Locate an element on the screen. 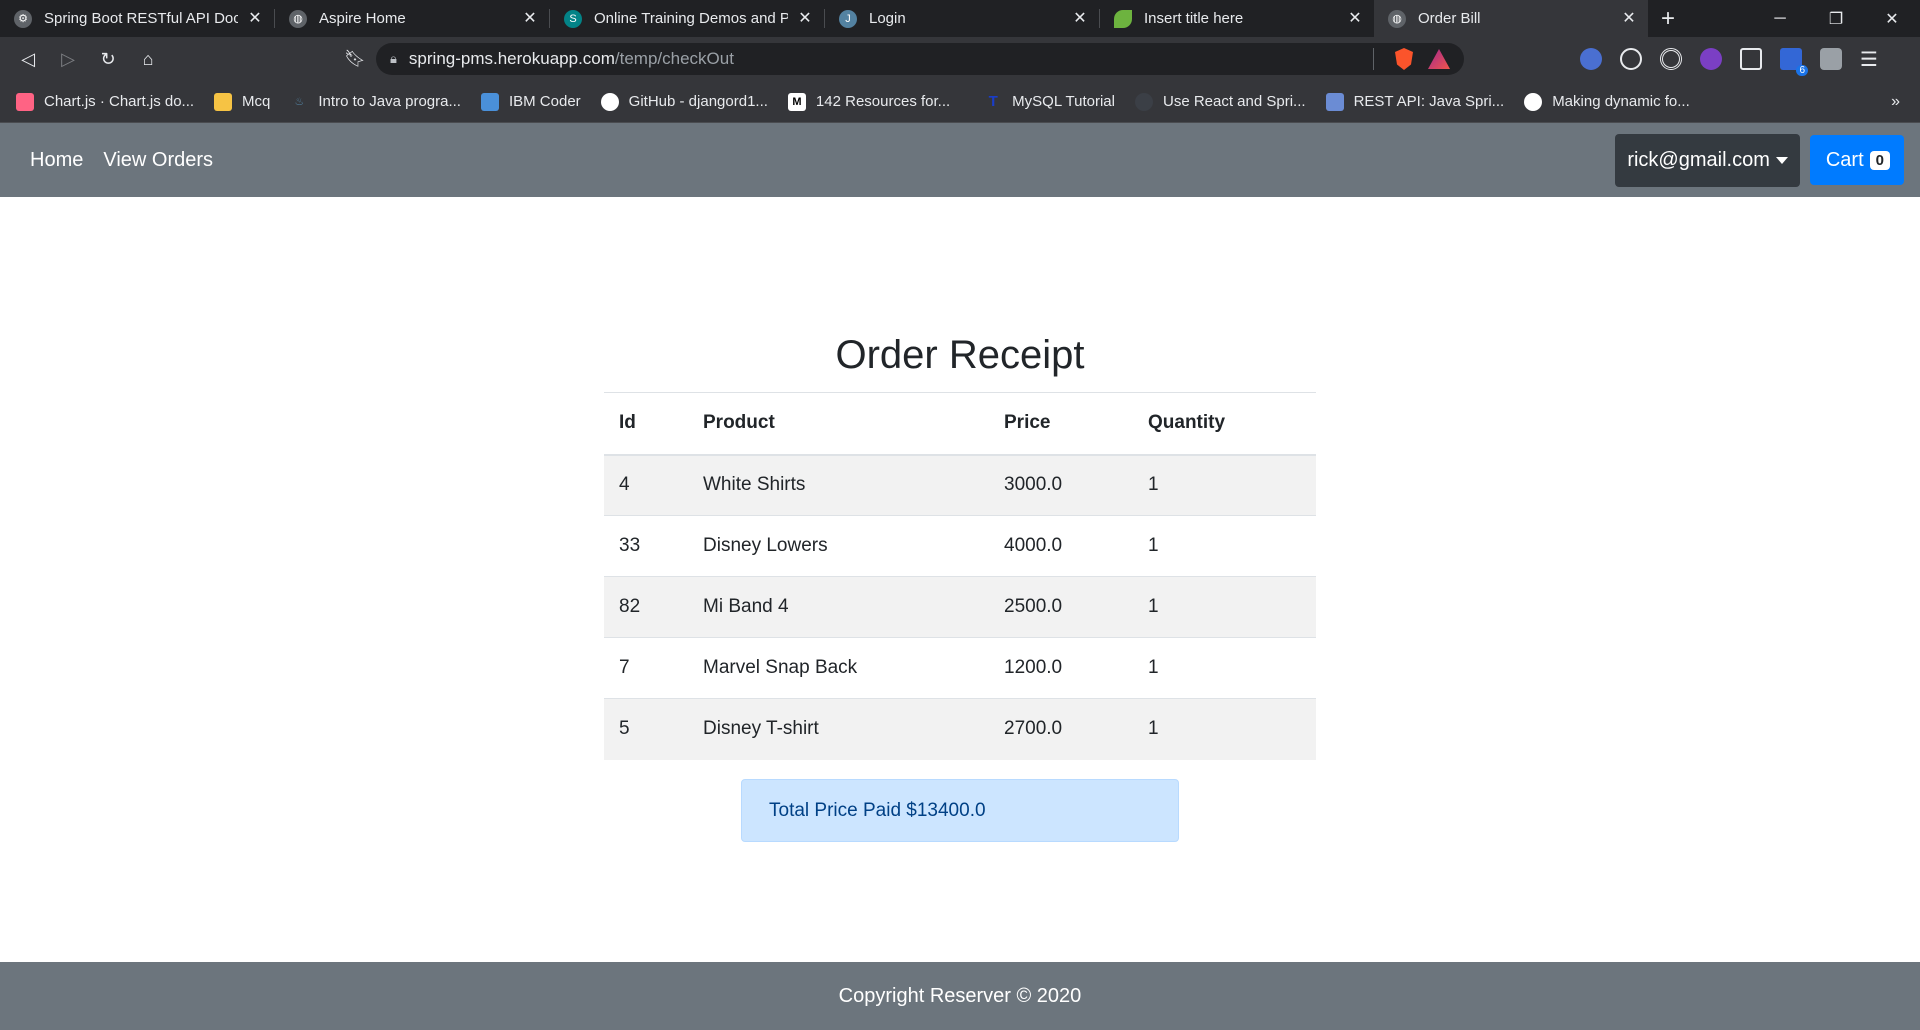  browser-tab: Insert title here ✕ is located at coordinates (1237, 18).